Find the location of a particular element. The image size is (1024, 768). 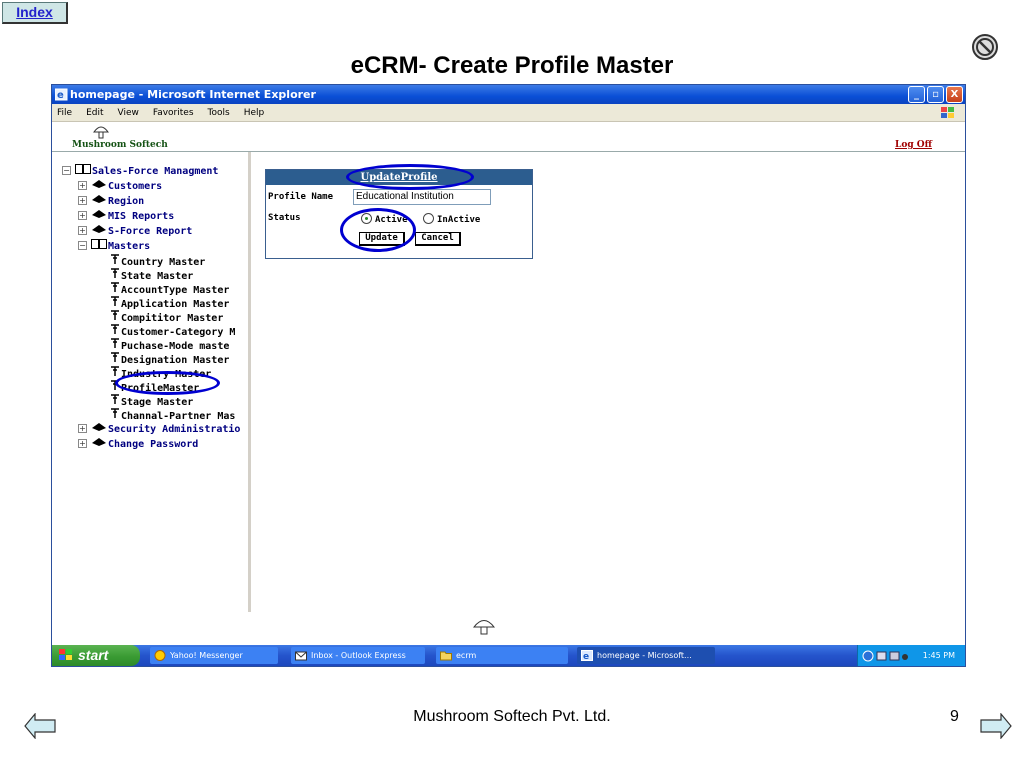

mushroom-logo-icon is located at coordinates (101, 132).